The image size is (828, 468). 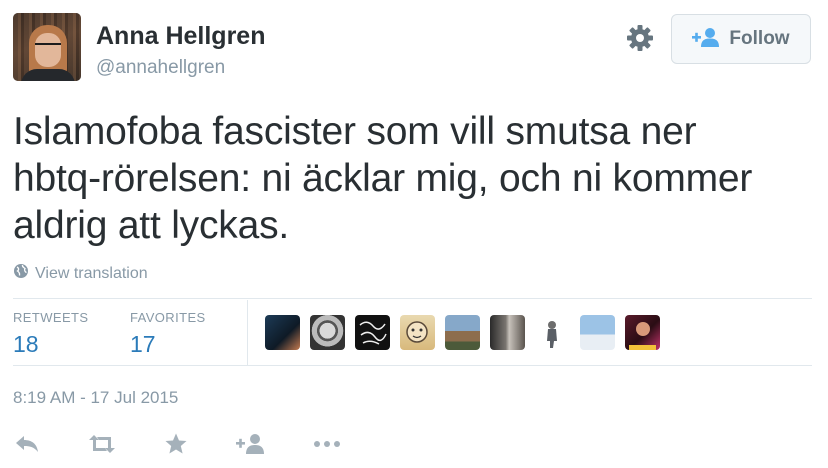 I want to click on stats-vertical-divider, so click(x=247, y=332).